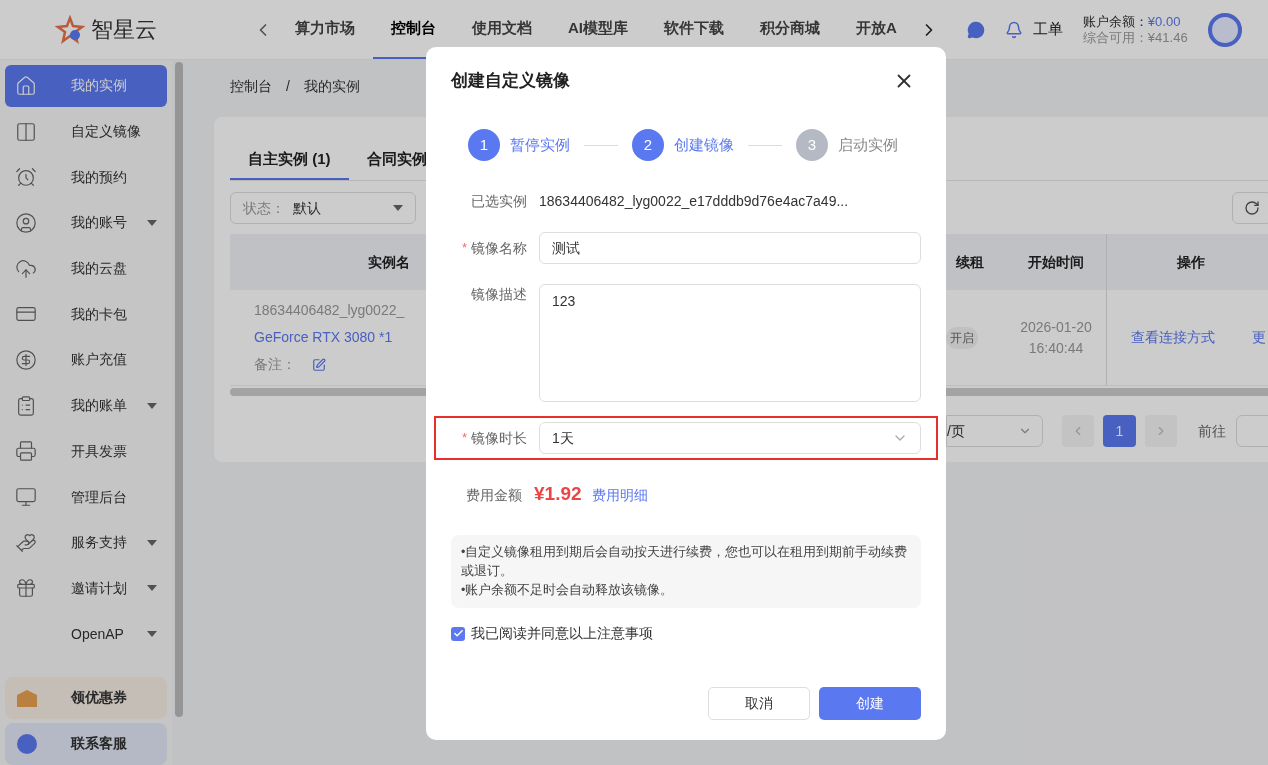 The image size is (1268, 765). Describe the element at coordinates (975, 29) in the screenshot. I see `chat-icon` at that location.